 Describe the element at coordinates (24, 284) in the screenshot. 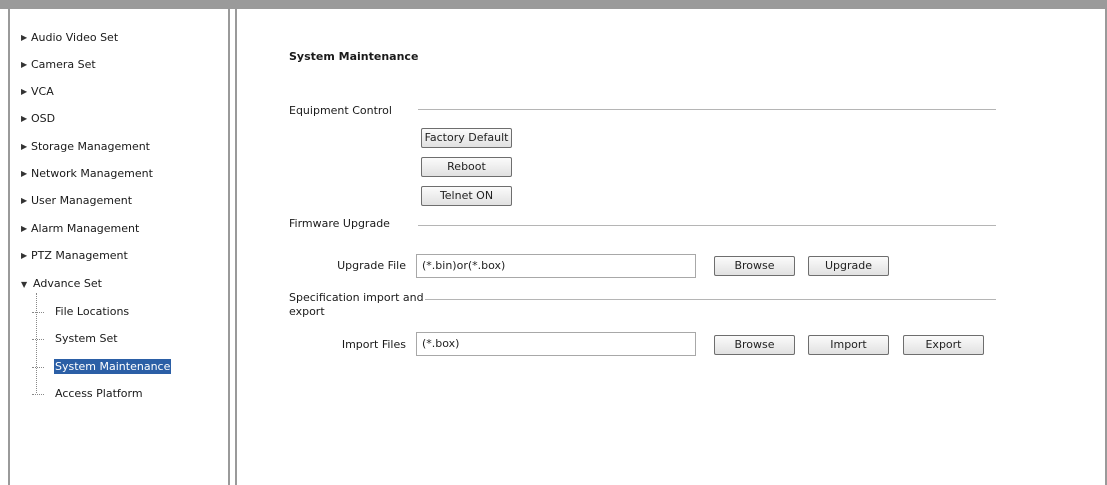

I see `collapse-arrow-icon: ▼` at that location.